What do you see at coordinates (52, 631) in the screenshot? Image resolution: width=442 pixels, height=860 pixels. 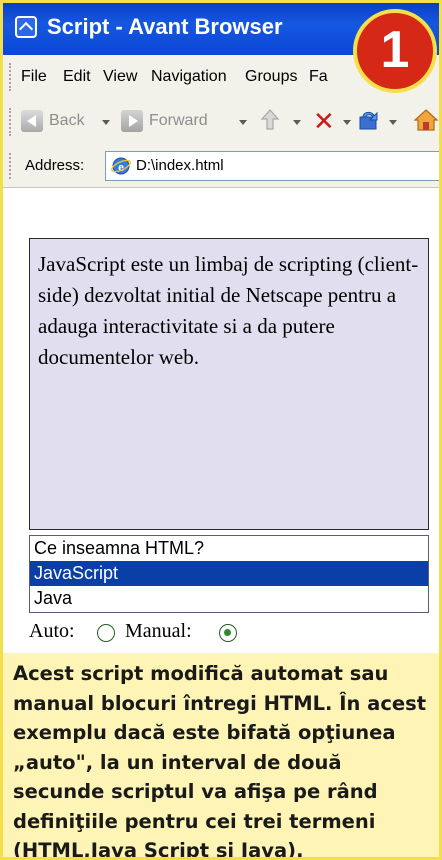 I see `auto-label: Auto:` at bounding box center [52, 631].